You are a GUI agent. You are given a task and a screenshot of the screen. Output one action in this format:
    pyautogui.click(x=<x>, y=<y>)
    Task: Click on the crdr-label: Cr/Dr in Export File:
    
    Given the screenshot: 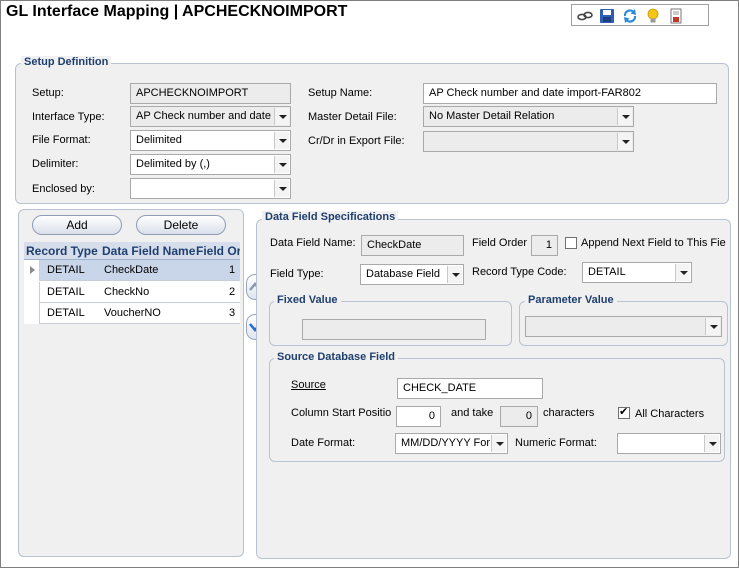 What is the action you would take?
    pyautogui.click(x=356, y=141)
    